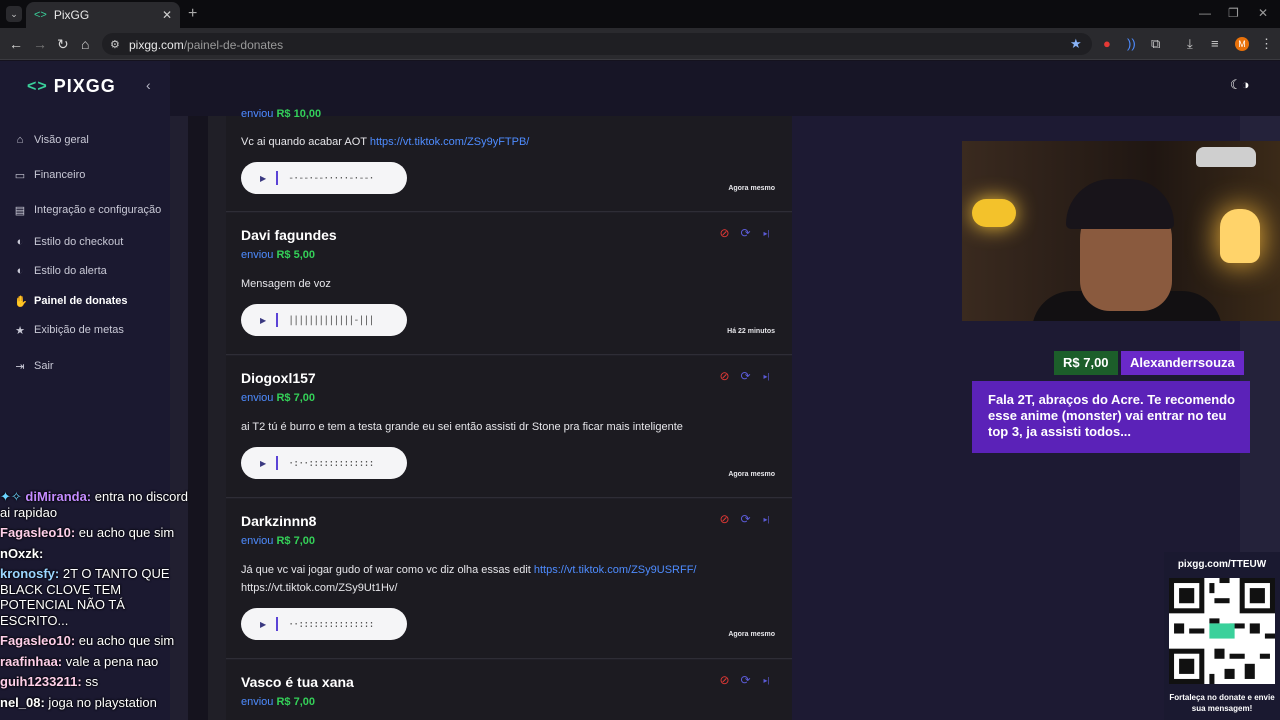 The width and height of the screenshot is (1280, 720). What do you see at coordinates (61, 140) in the screenshot?
I see `sidebar-item-label: Visão geral` at bounding box center [61, 140].